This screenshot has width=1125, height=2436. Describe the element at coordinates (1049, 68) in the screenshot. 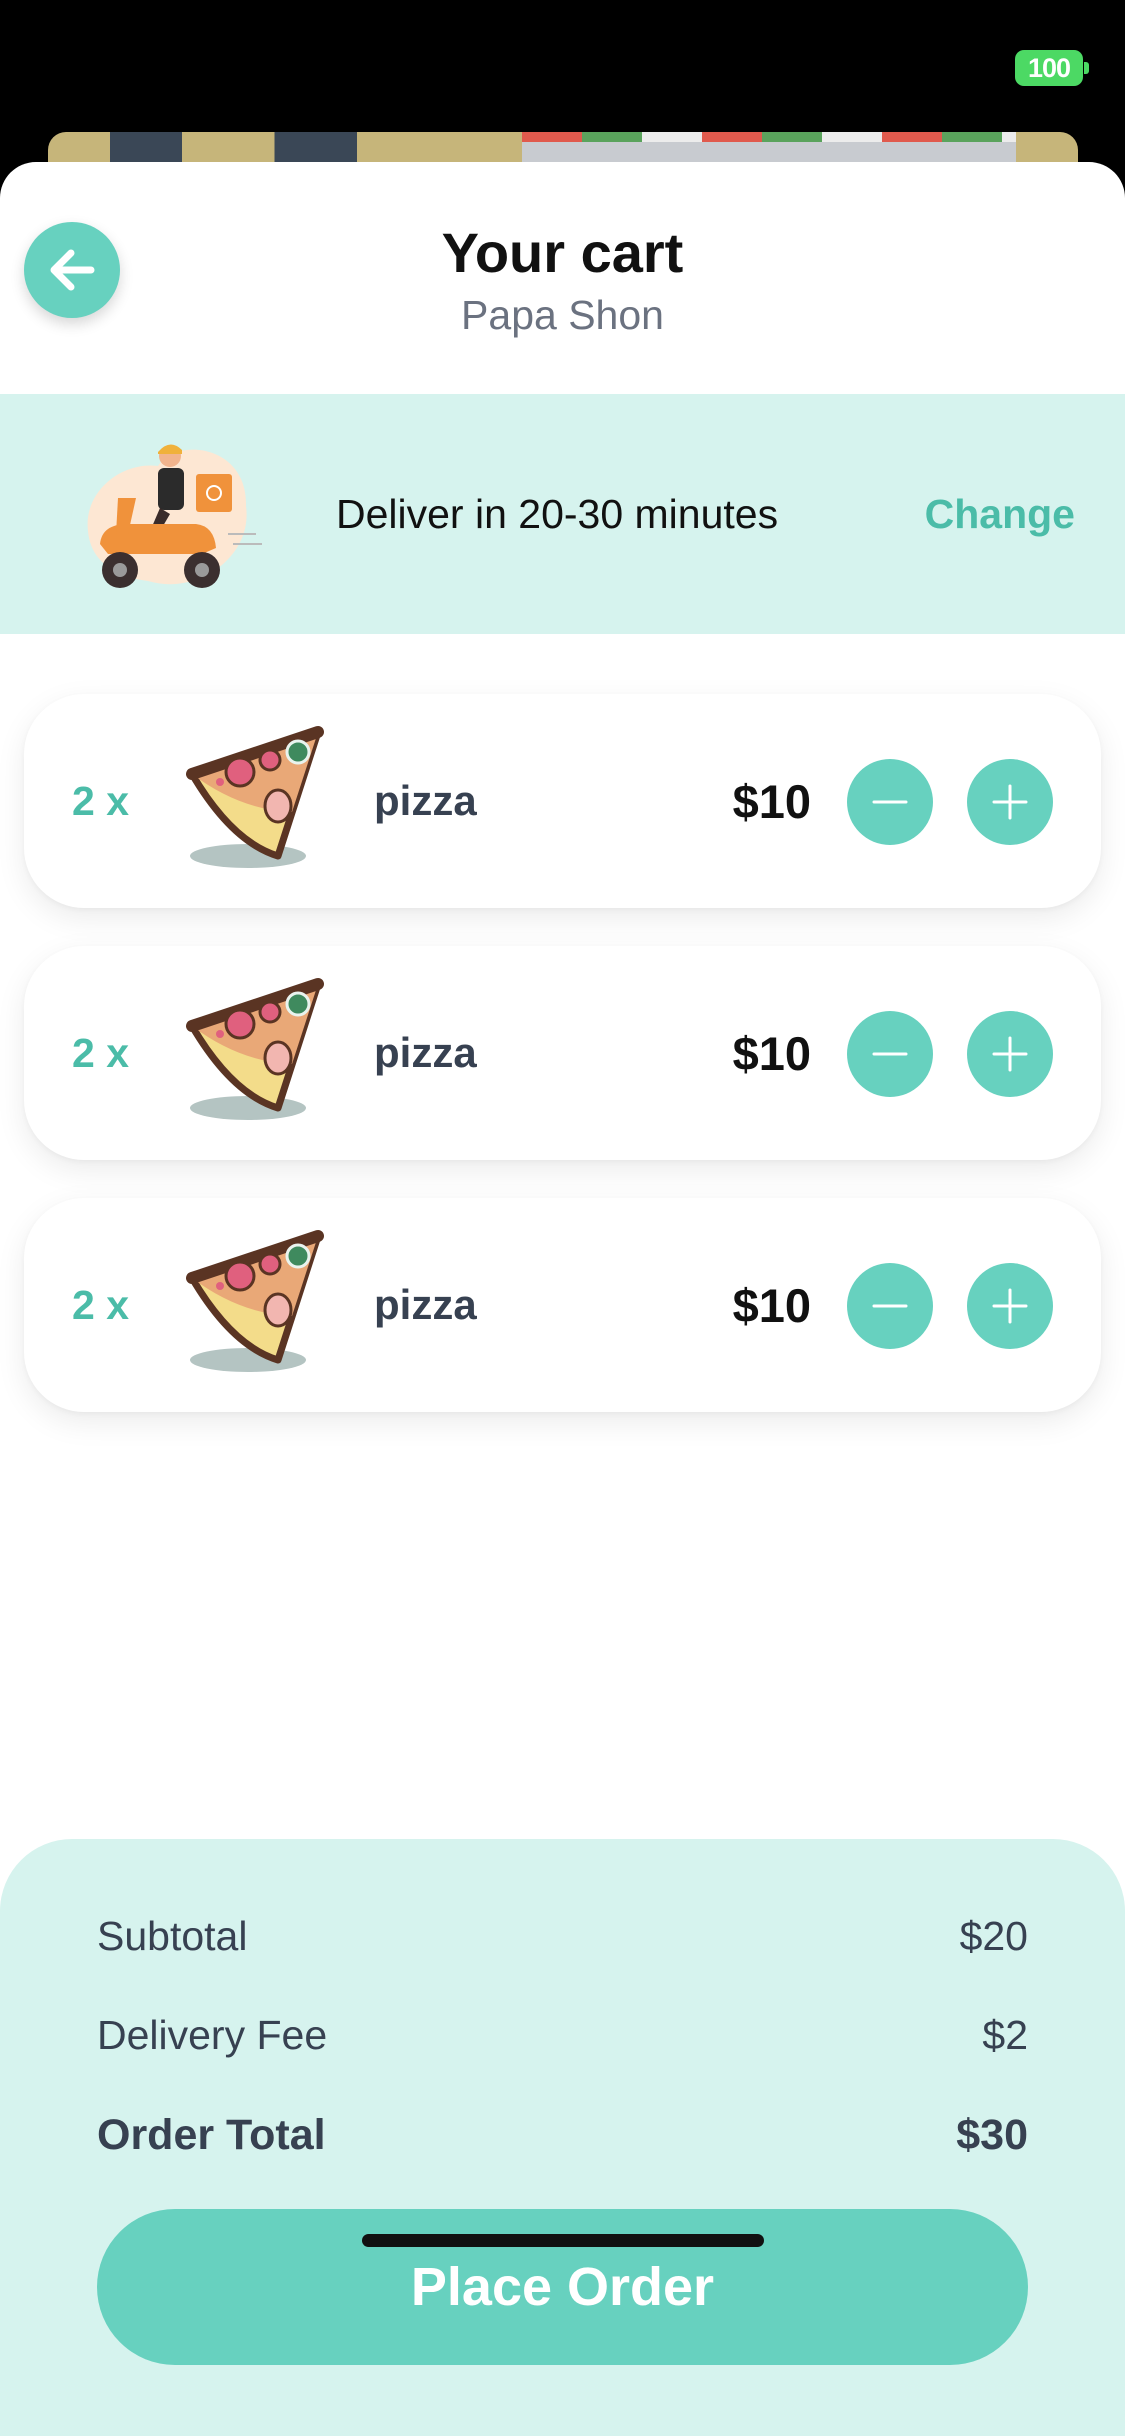

I see `battery-icon: 100` at that location.